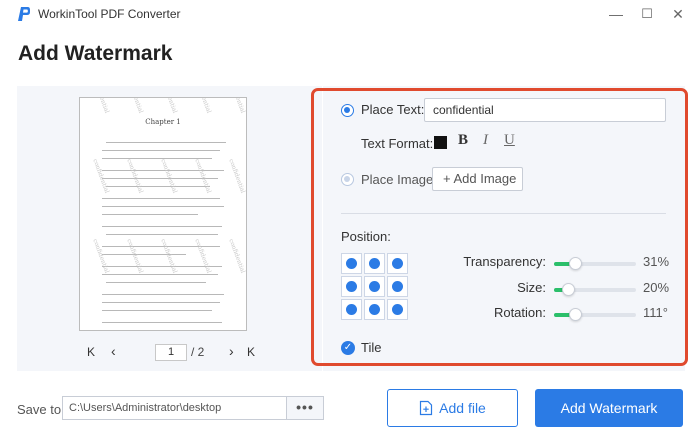  I want to click on slider-value: 111°, so click(655, 312).